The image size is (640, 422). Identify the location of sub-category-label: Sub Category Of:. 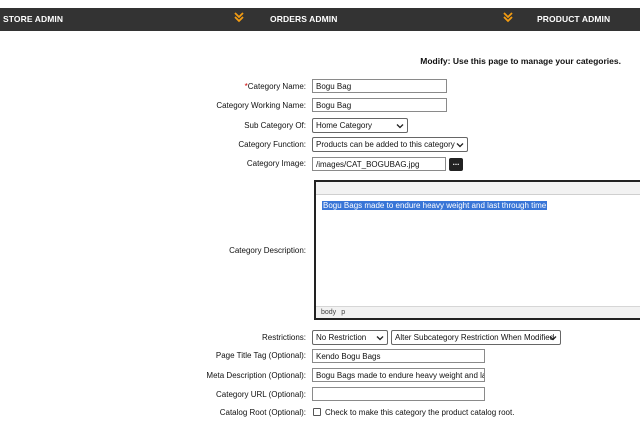
(275, 125).